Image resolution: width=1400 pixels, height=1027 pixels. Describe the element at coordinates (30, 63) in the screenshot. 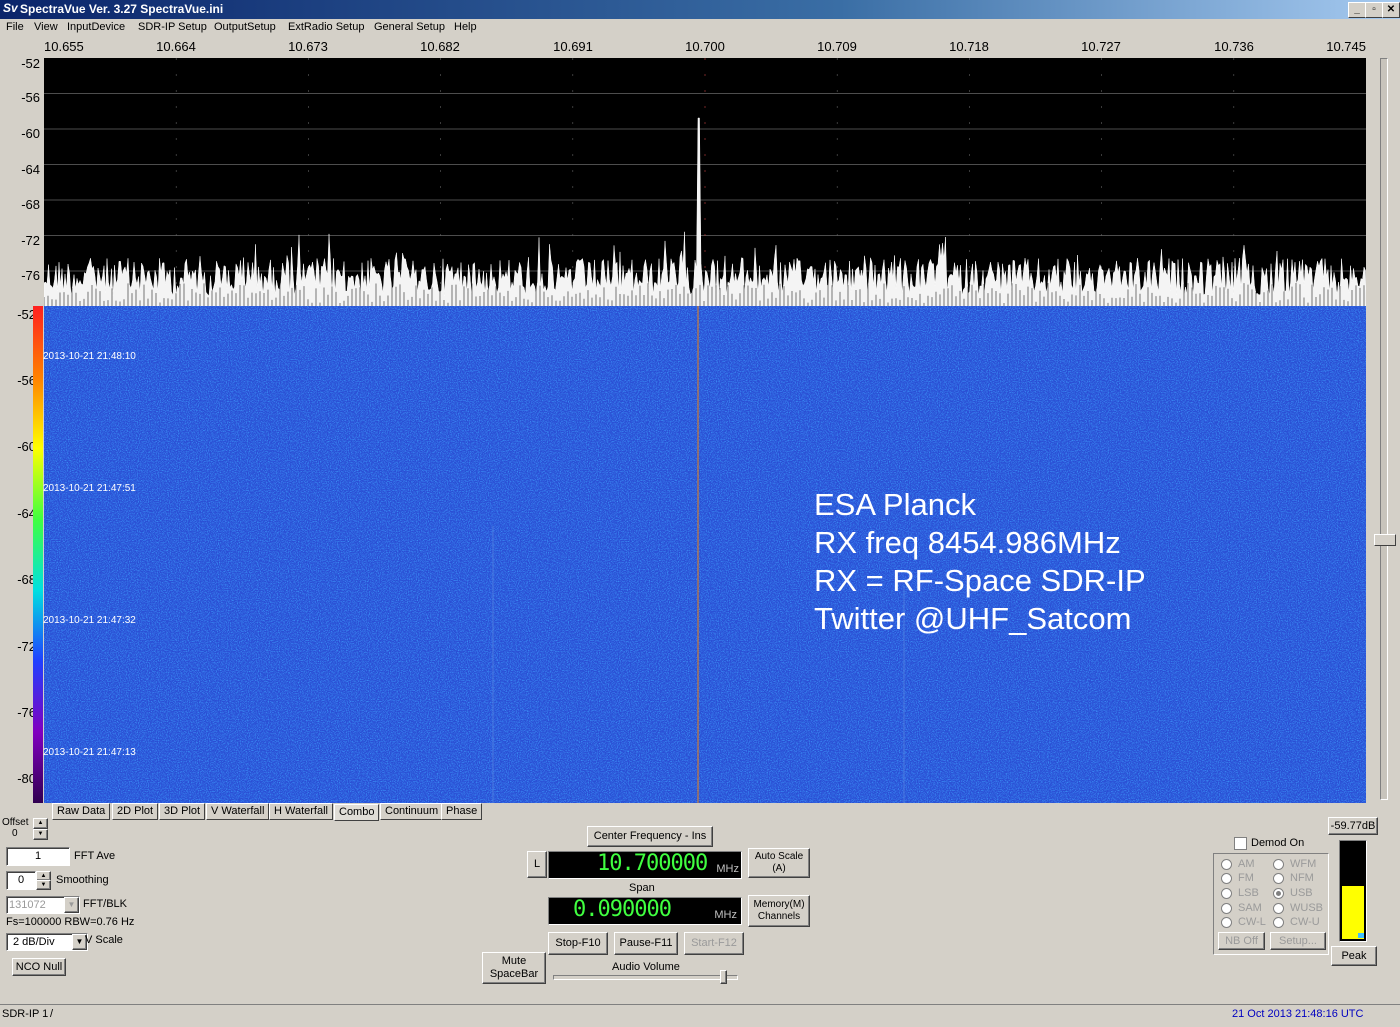

I see `spectrum-y-label: -52` at that location.